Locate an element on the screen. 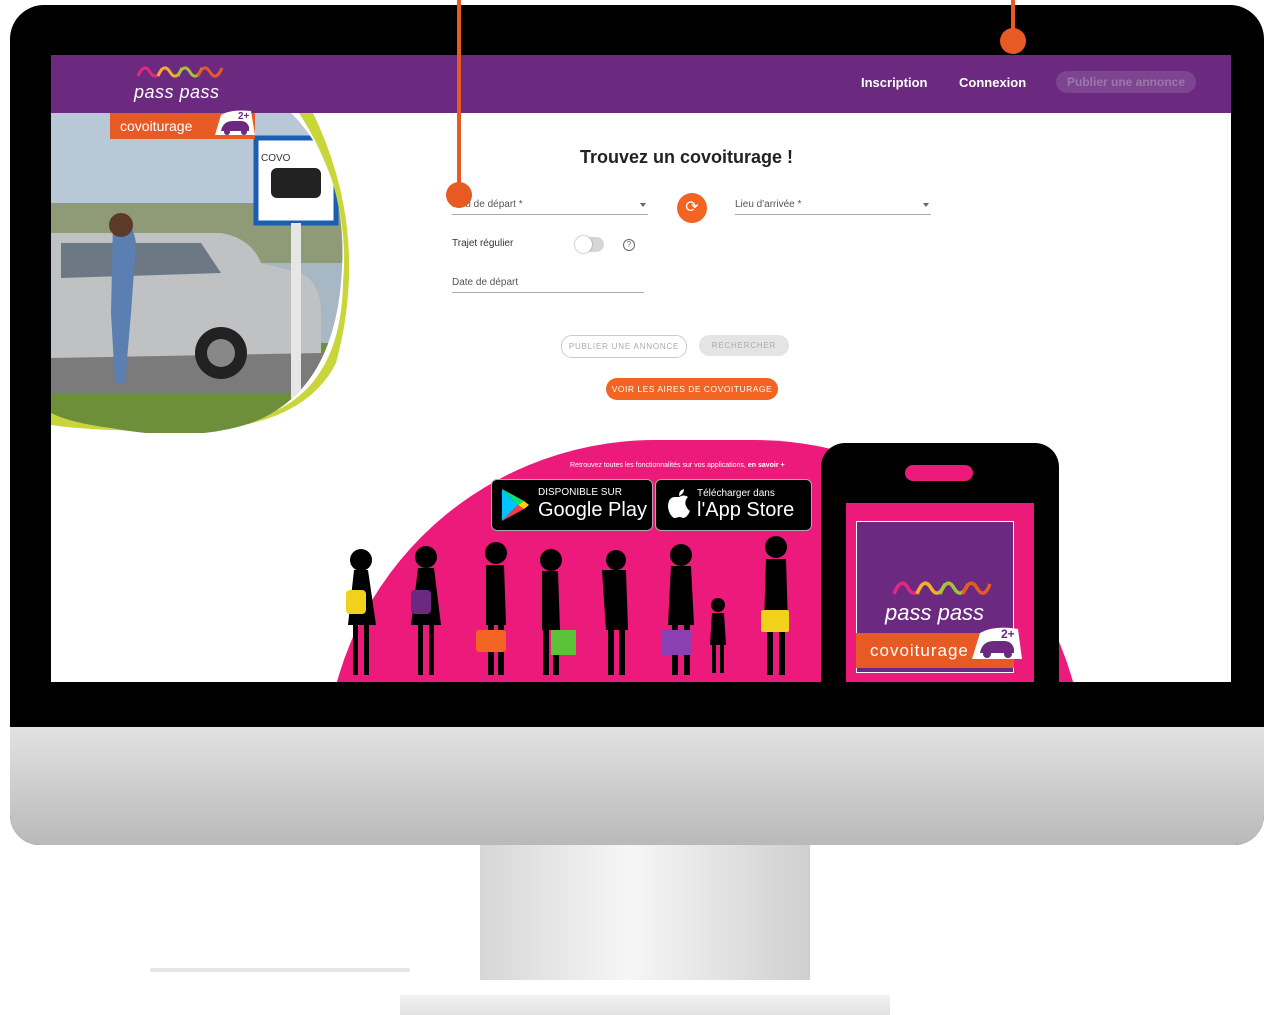 Image resolution: width=1264 pixels, height=1015 pixels. nav-inscription: Inscription is located at coordinates (894, 82).